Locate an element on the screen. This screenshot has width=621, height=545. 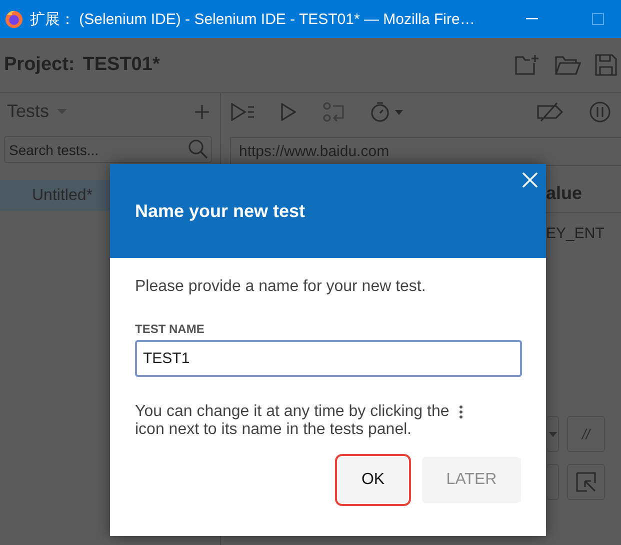
disable-breakpoints-icon is located at coordinates (550, 112).